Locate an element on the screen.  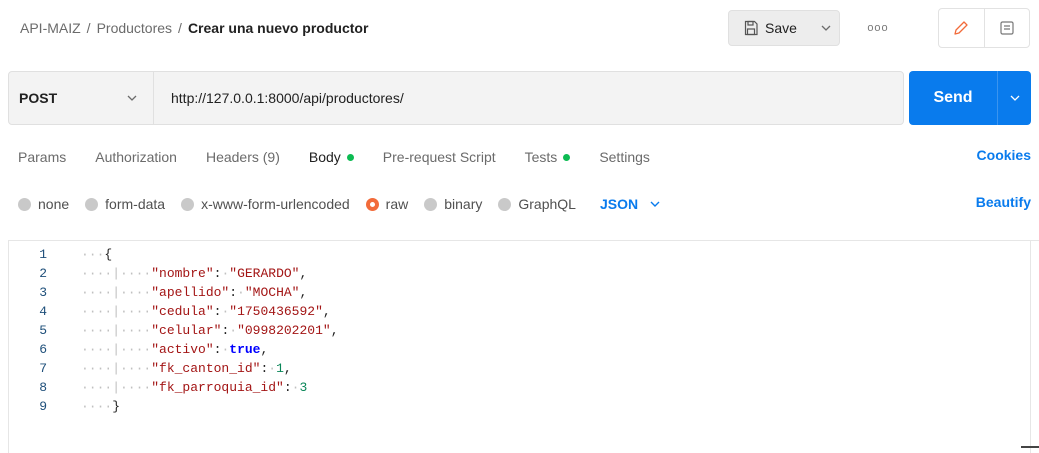
request-row: POST Send is located at coordinates (519, 98).